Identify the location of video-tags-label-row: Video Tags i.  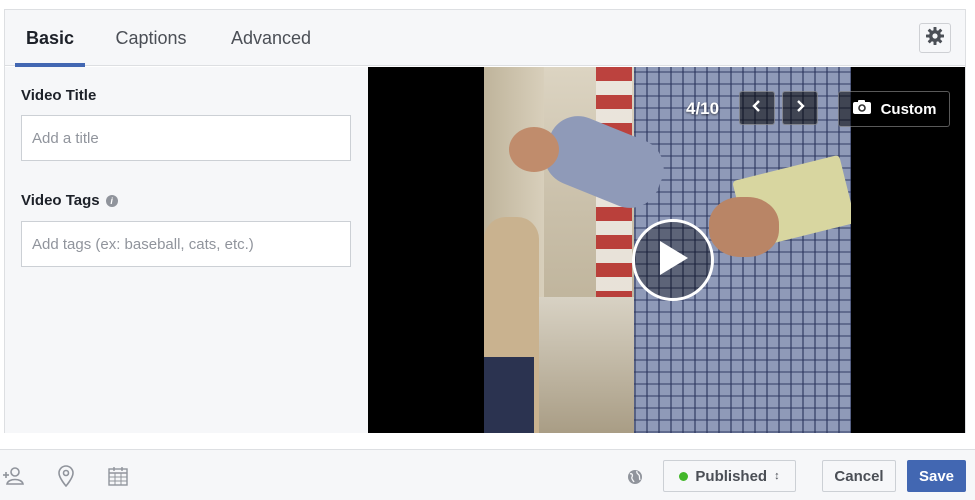
(69, 200).